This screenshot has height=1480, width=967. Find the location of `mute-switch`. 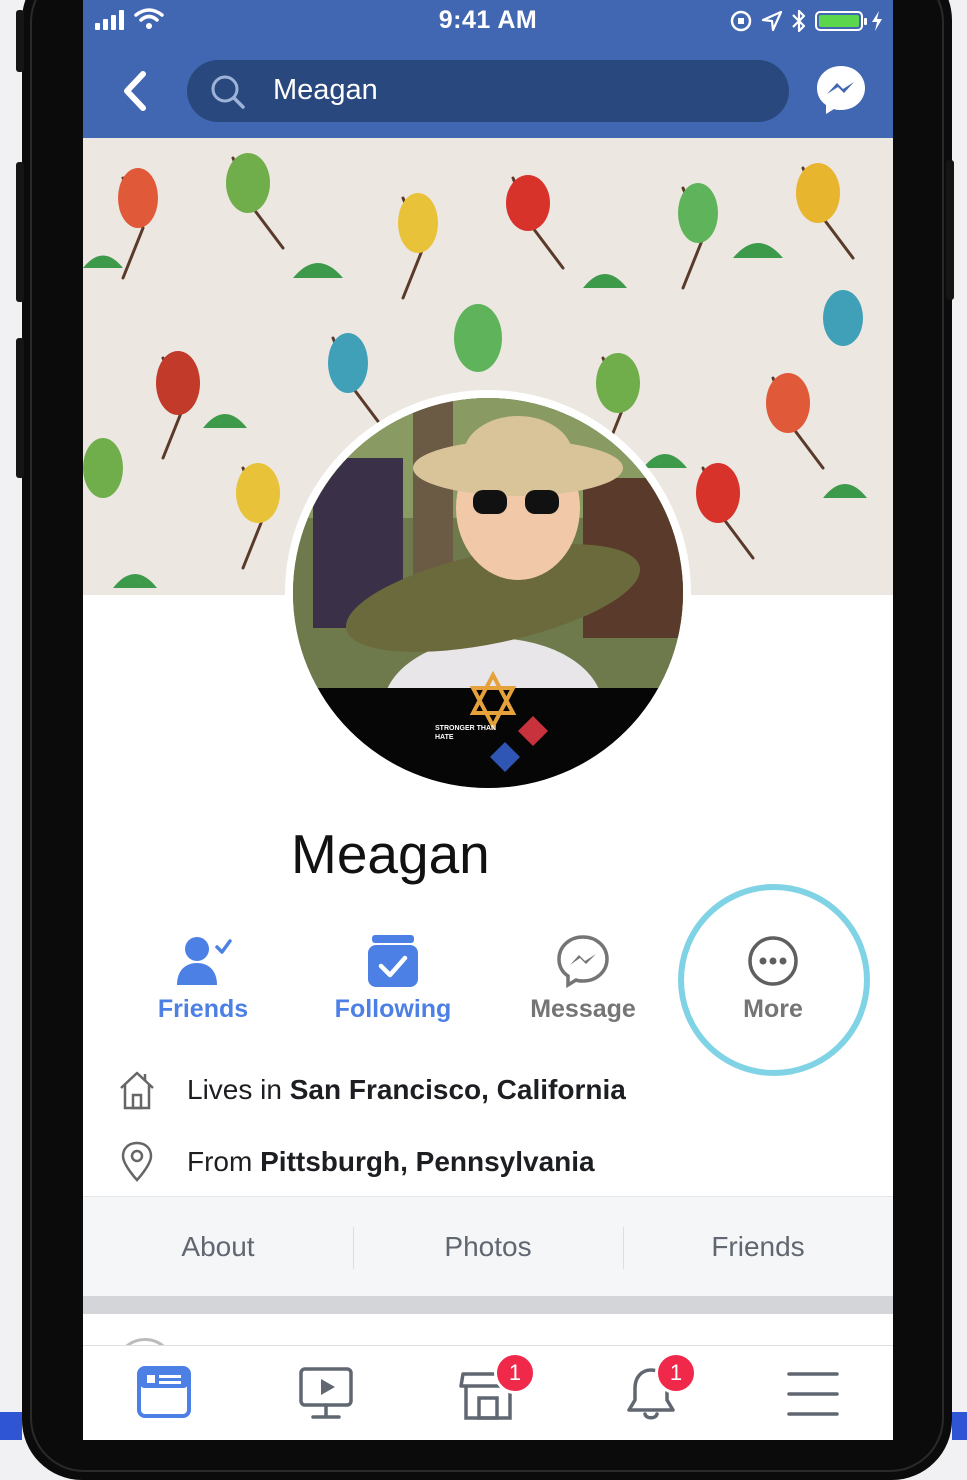

mute-switch is located at coordinates (20, 41).